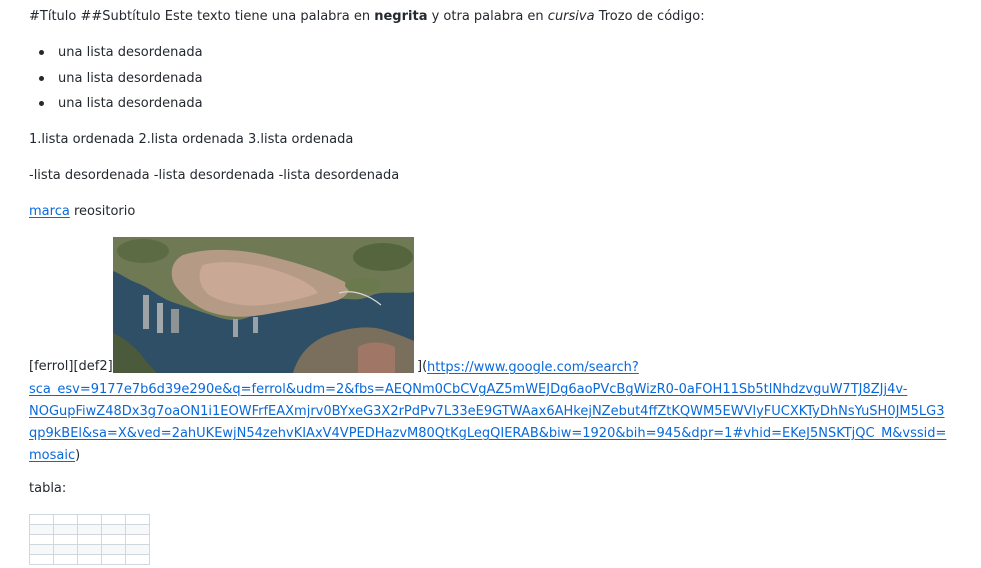  What do you see at coordinates (52, 455) in the screenshot?
I see `google-search-link-part-5: mosaic` at bounding box center [52, 455].